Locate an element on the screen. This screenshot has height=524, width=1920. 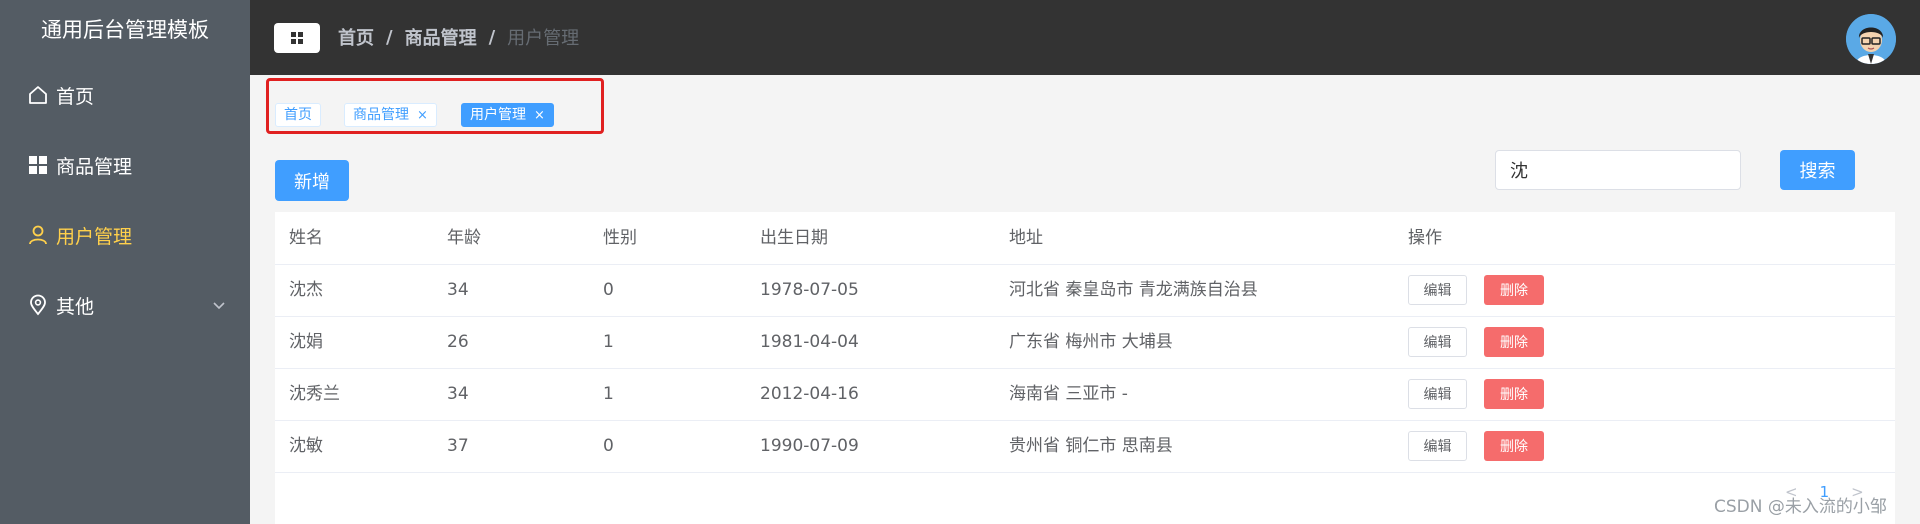
cell-address: 河北省 秦皇岛市 青龙满族自治县 is located at coordinates (1133, 290).